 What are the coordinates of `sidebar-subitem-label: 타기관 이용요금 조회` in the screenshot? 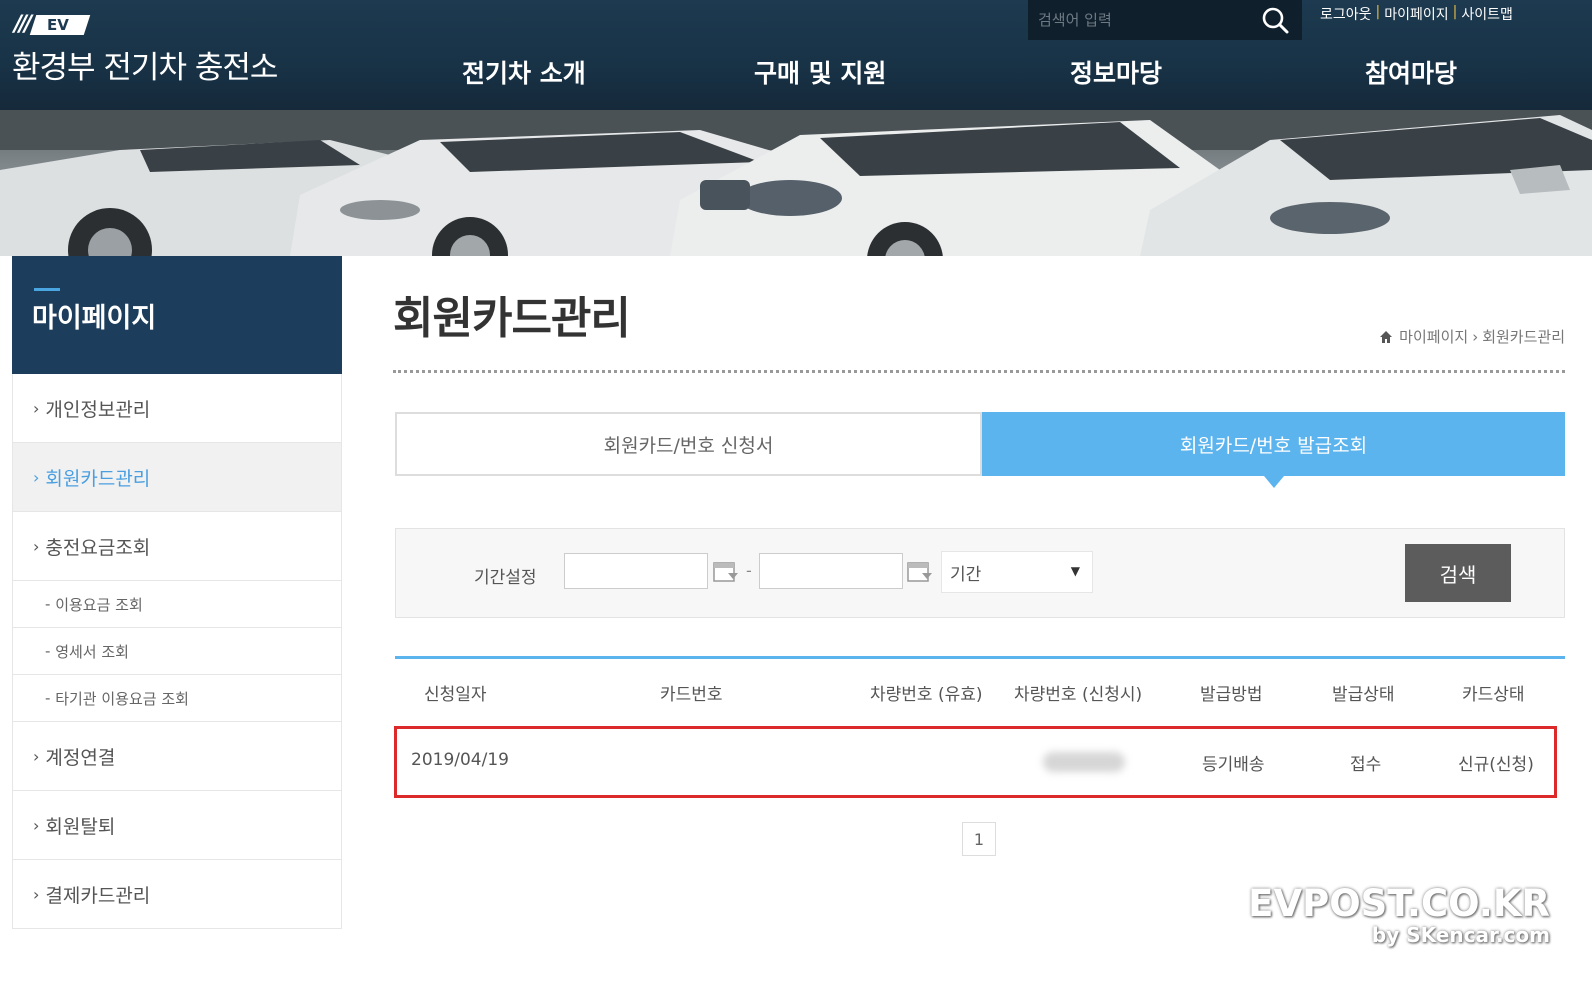 It's located at (122, 698).